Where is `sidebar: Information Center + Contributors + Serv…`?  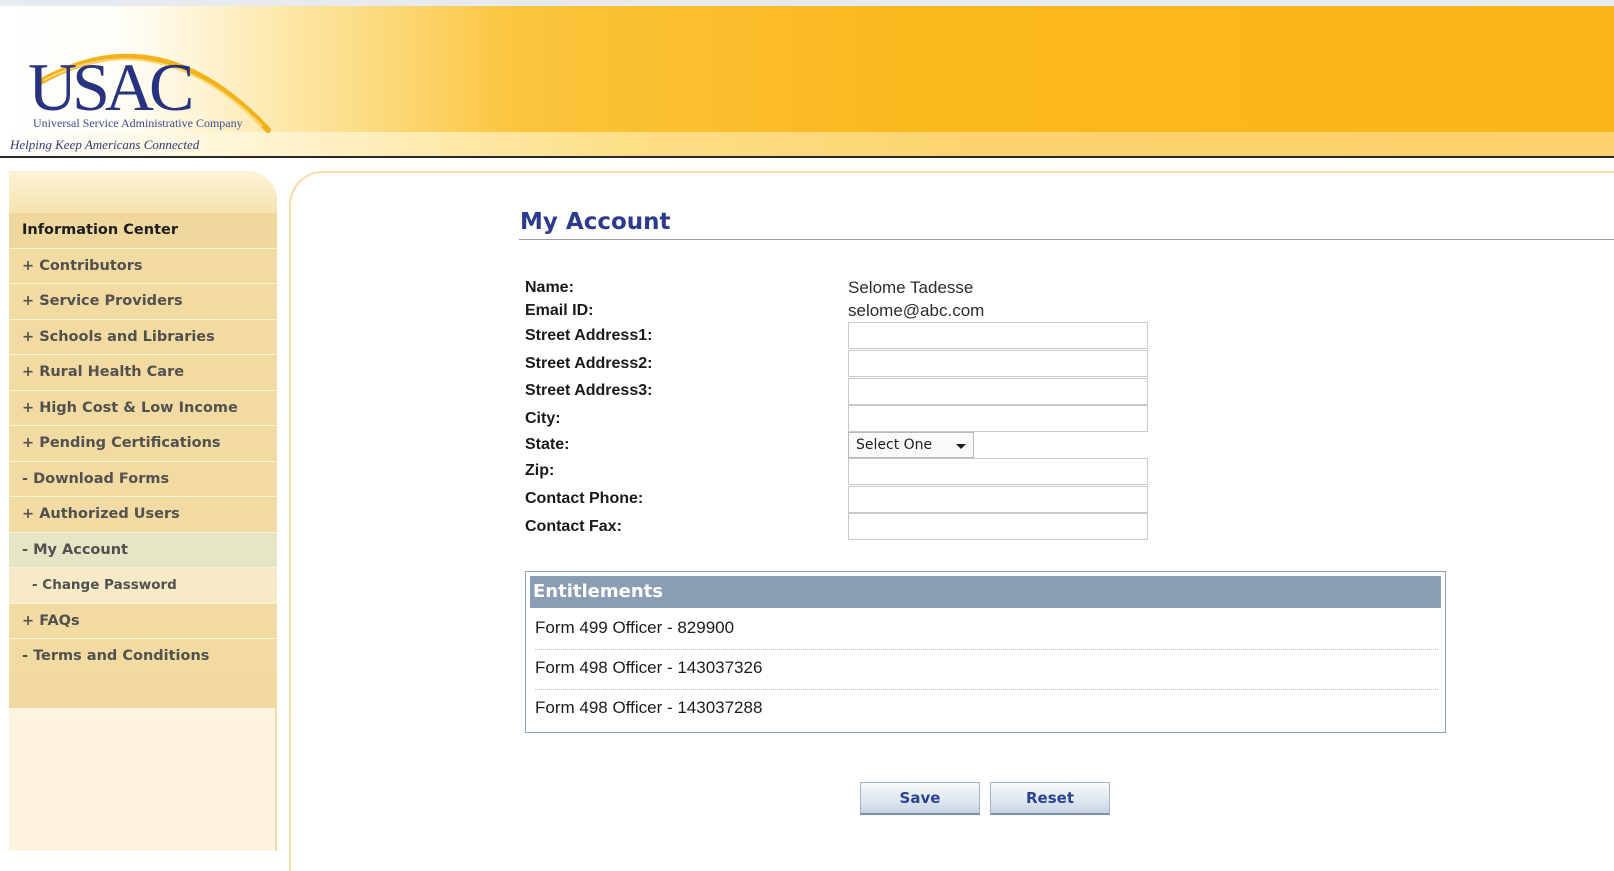
sidebar: Information Center + Contributors + Serv… is located at coordinates (143, 511).